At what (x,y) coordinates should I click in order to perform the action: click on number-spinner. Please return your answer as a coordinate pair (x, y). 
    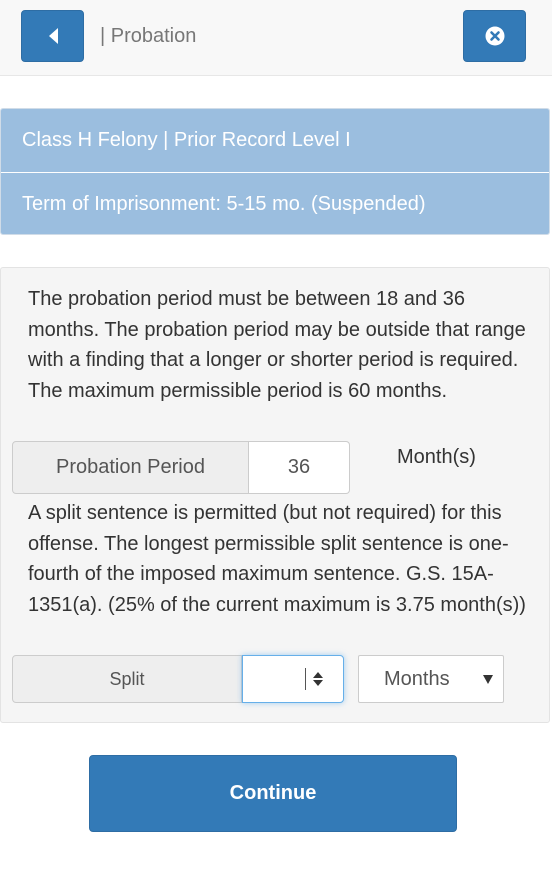
    Looking at the image, I should click on (315, 679).